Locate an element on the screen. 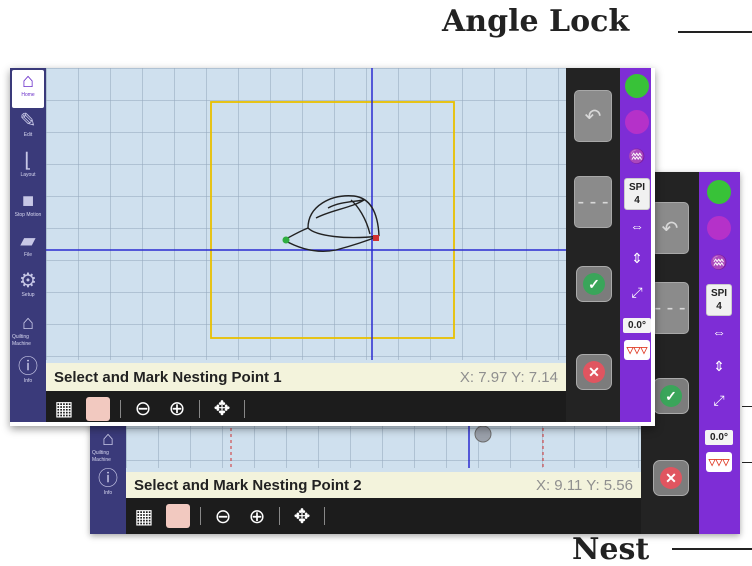 The height and width of the screenshot is (566, 752). folder-icon: ▰ is located at coordinates (28, 241).